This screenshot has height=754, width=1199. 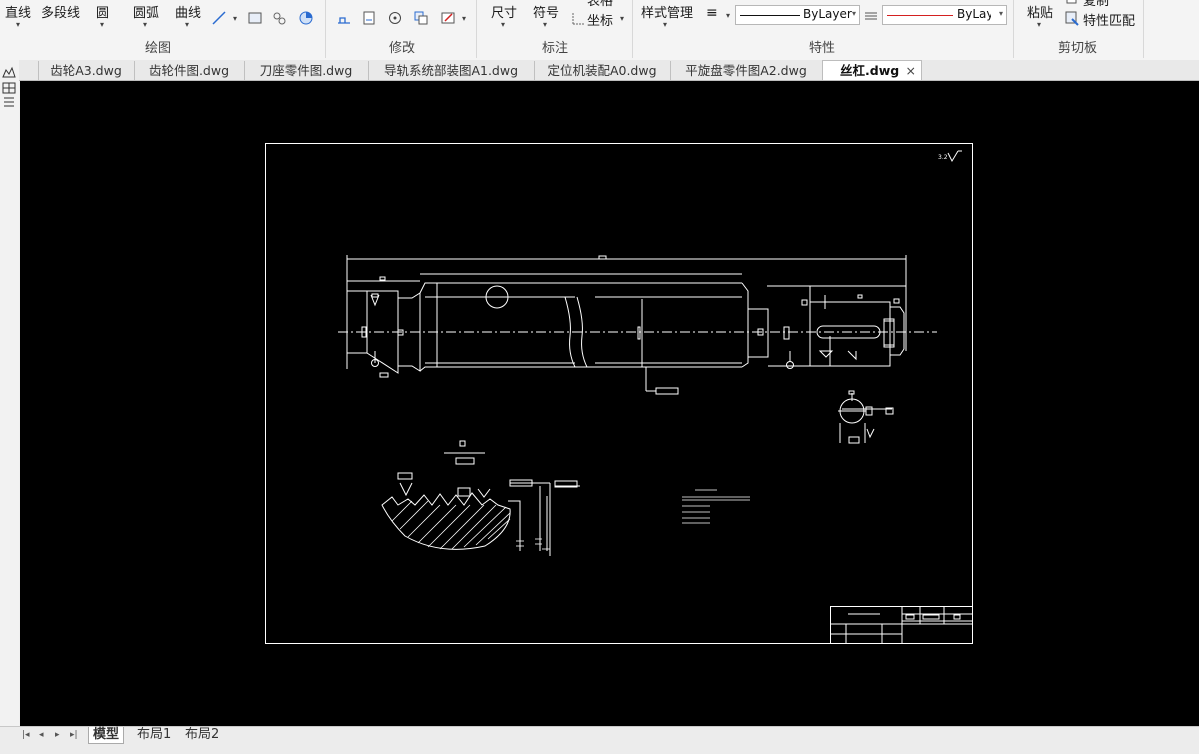 I want to click on match-properties-icon, so click(x=1072, y=18).